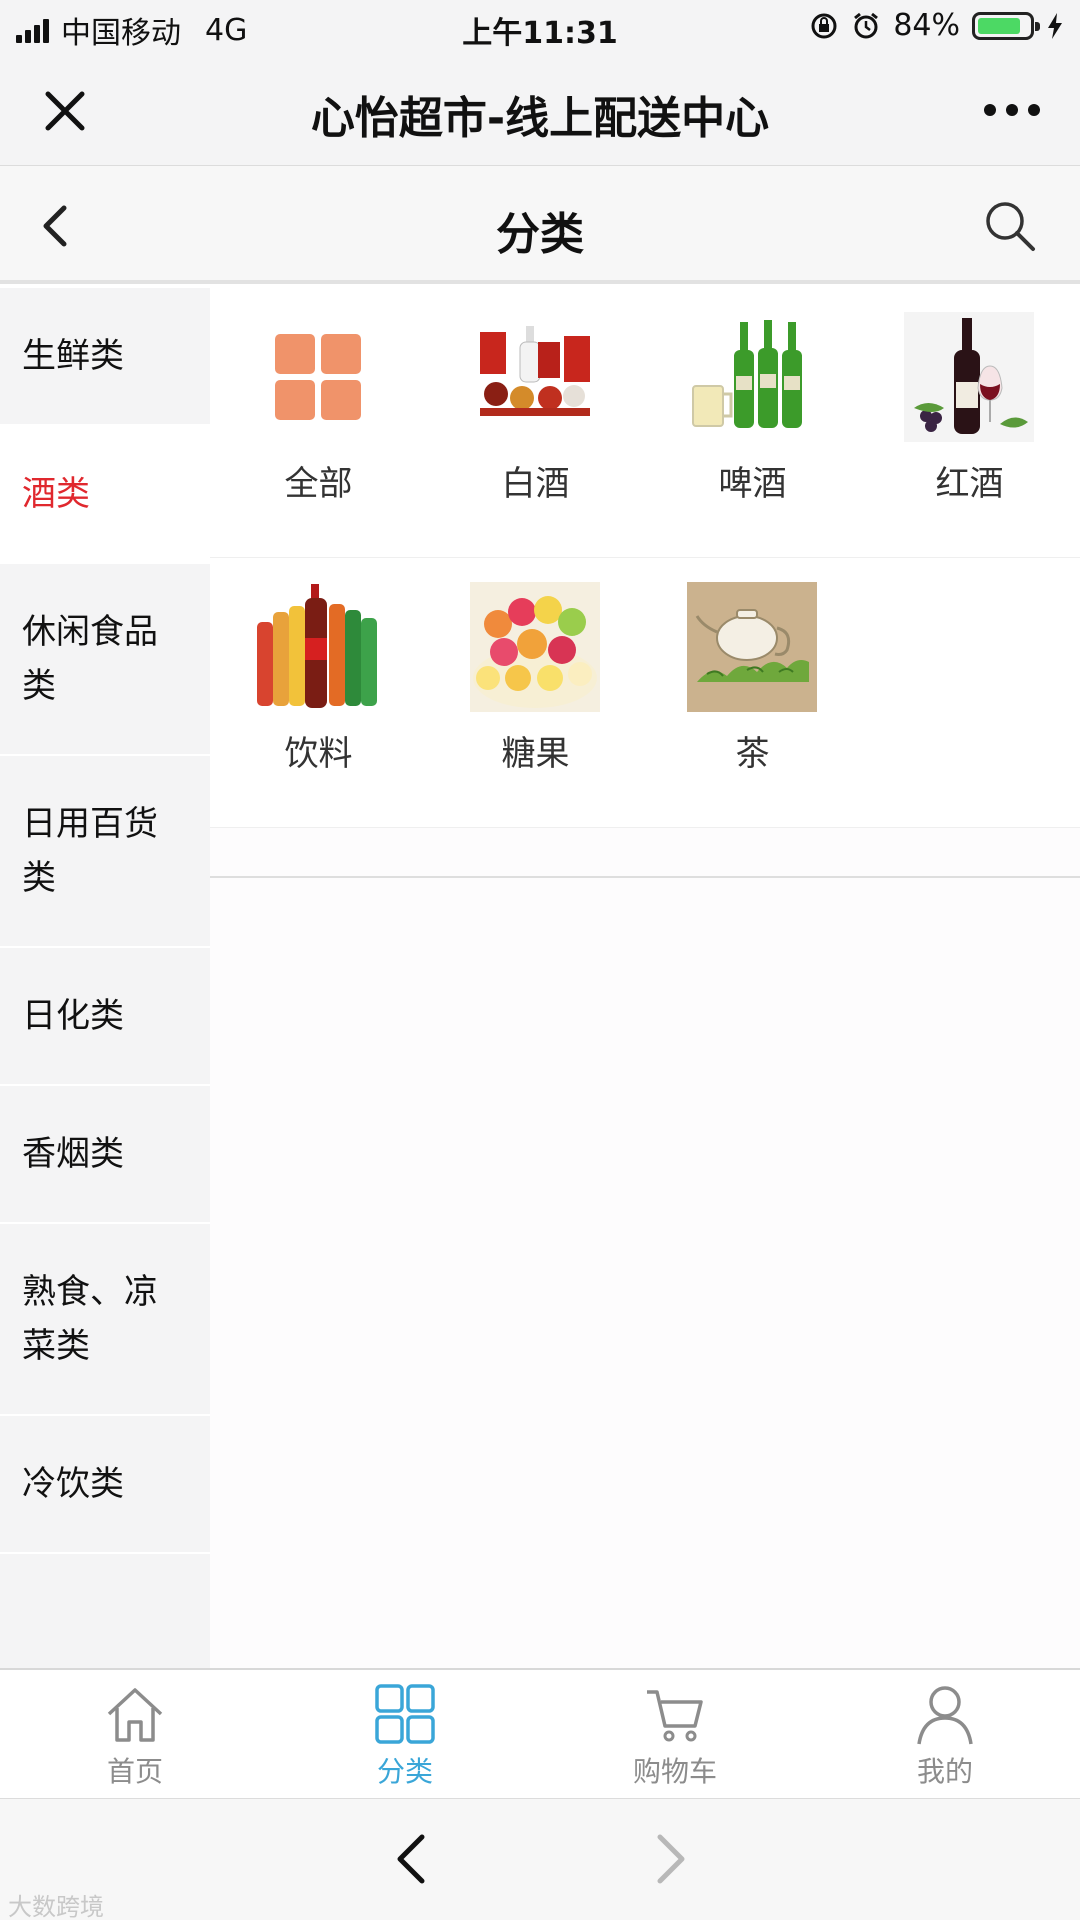  What do you see at coordinates (56, 1907) in the screenshot?
I see `watermark: 大数跨境` at bounding box center [56, 1907].